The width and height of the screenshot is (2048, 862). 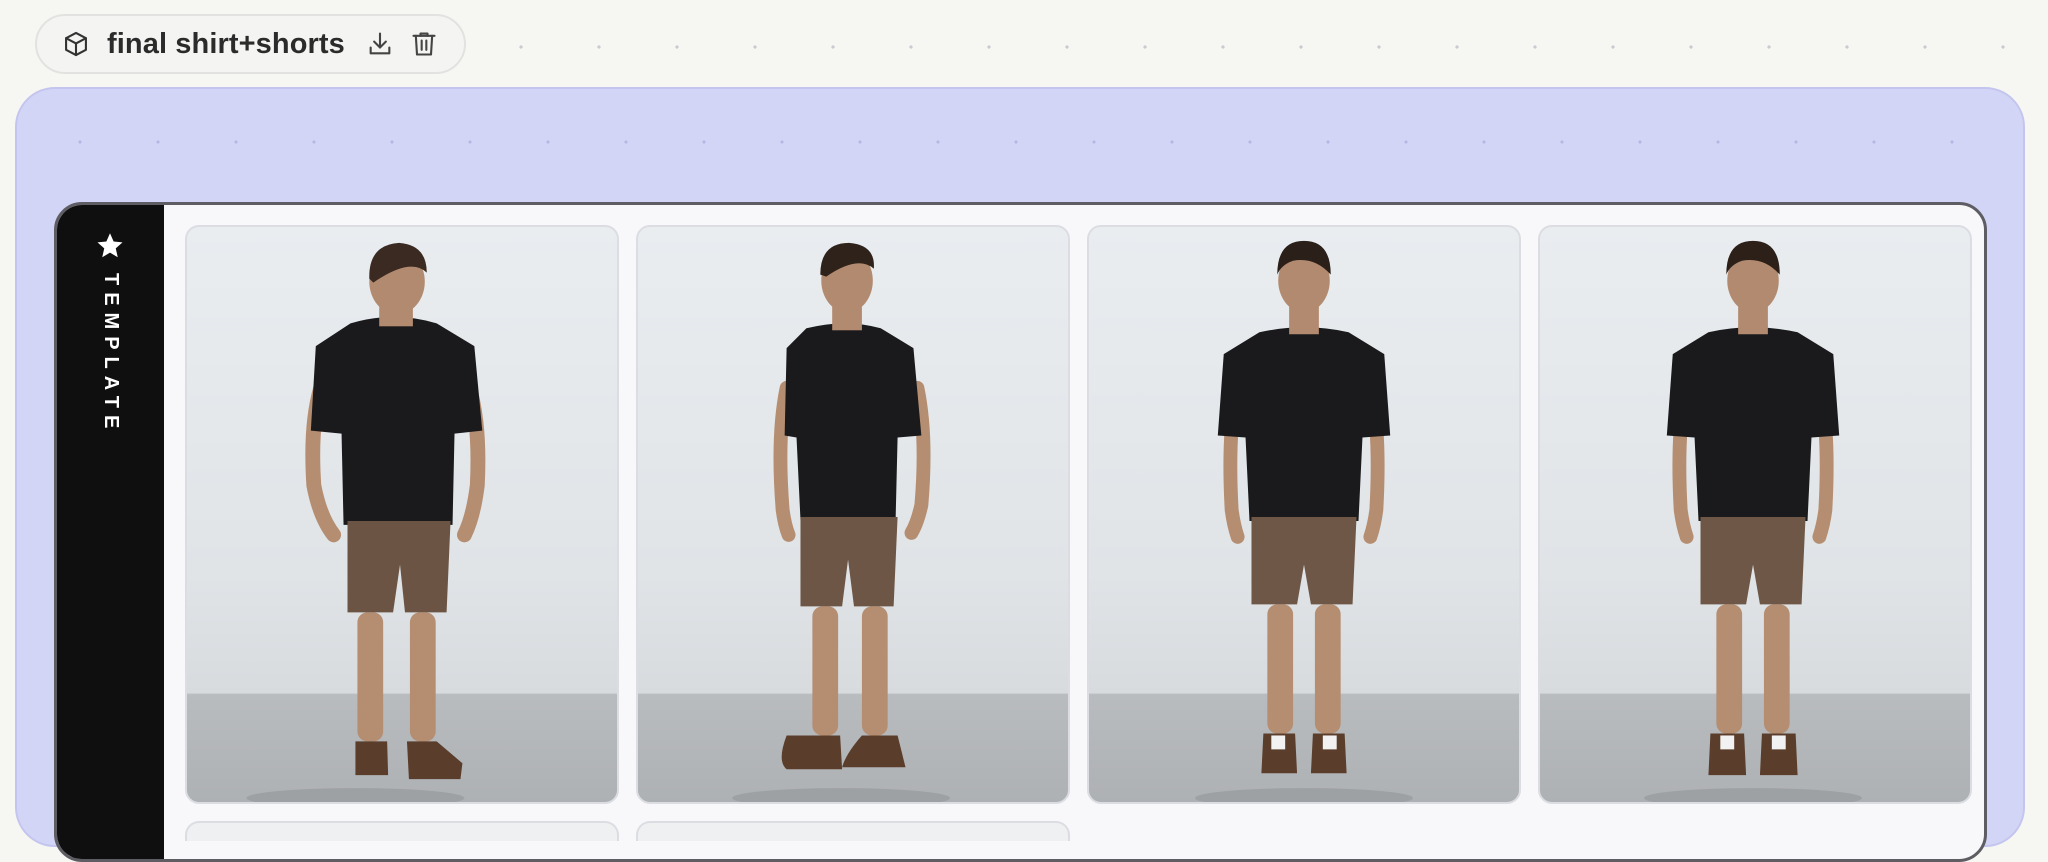 I want to click on canvas-item-header: final shirt+shorts, so click(x=250, y=44).